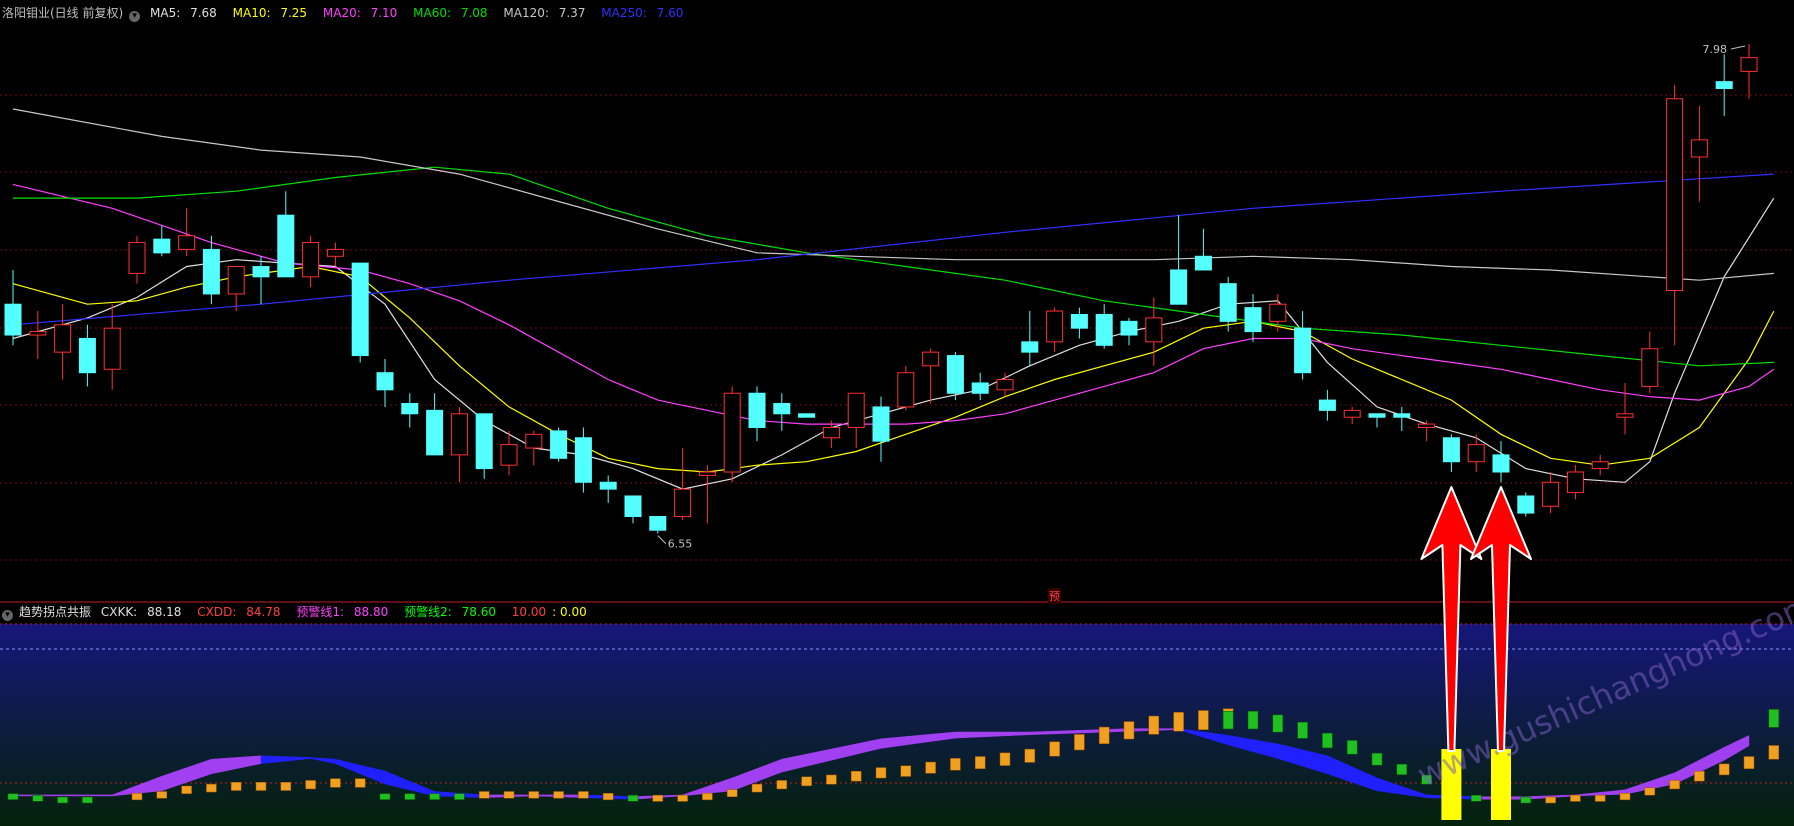  Describe the element at coordinates (1054, 596) in the screenshot. I see `indicator-marker: 预` at that location.